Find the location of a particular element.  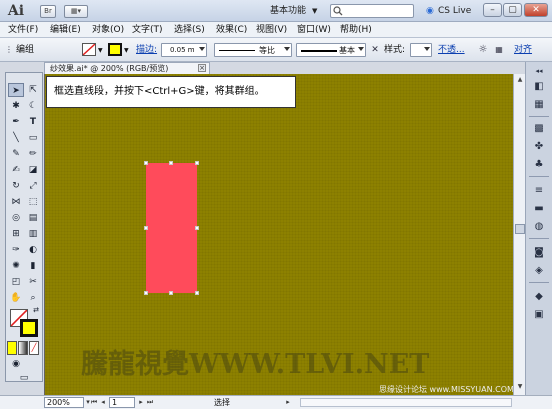

first-artboard-icon: ⏮ is located at coordinates (94, 402).